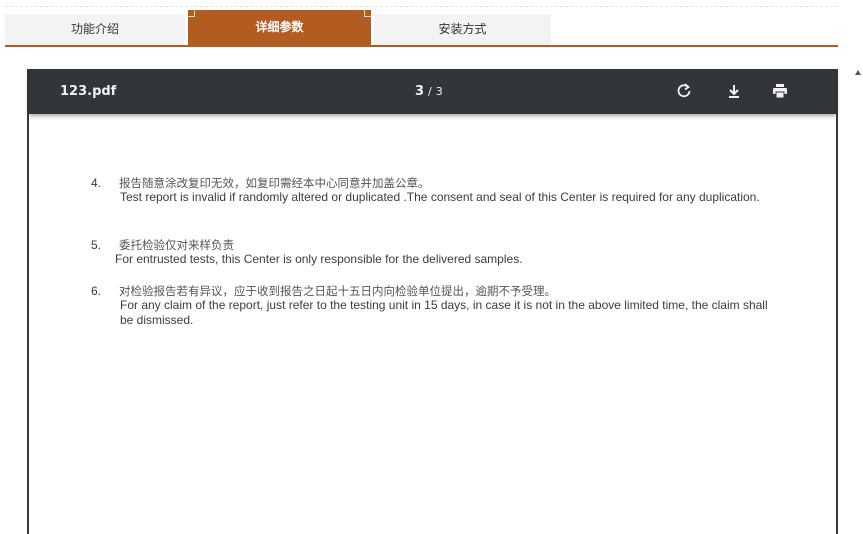  I want to click on tab-bar: 功能介绍 详细参数 安装方式, so click(421, 26).